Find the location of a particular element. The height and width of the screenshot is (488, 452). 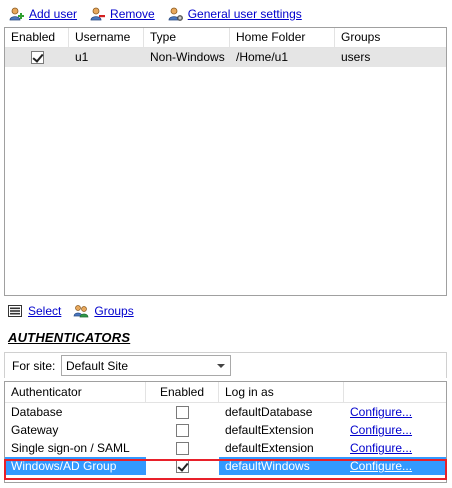

authenticators-heading: AUTHENTICATORS is located at coordinates (69, 337).